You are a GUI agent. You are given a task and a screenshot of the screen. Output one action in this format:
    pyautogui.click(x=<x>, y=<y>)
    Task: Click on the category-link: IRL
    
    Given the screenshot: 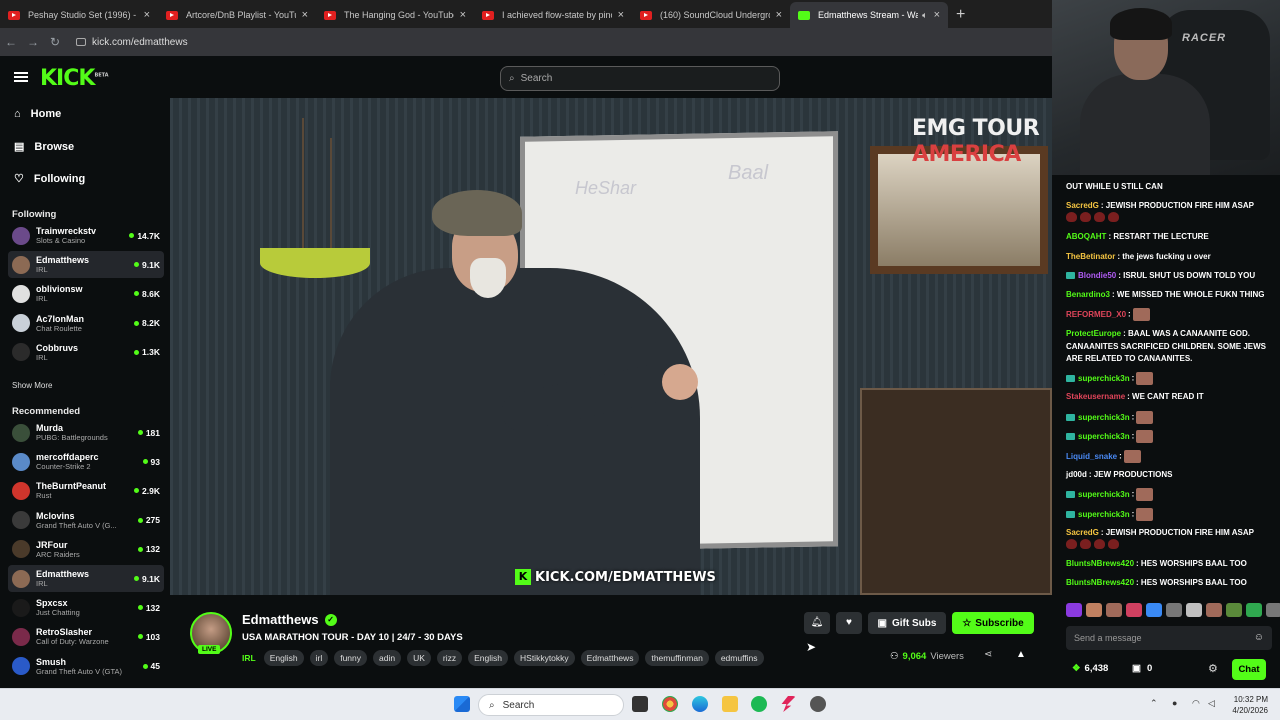 What is the action you would take?
    pyautogui.click(x=249, y=658)
    